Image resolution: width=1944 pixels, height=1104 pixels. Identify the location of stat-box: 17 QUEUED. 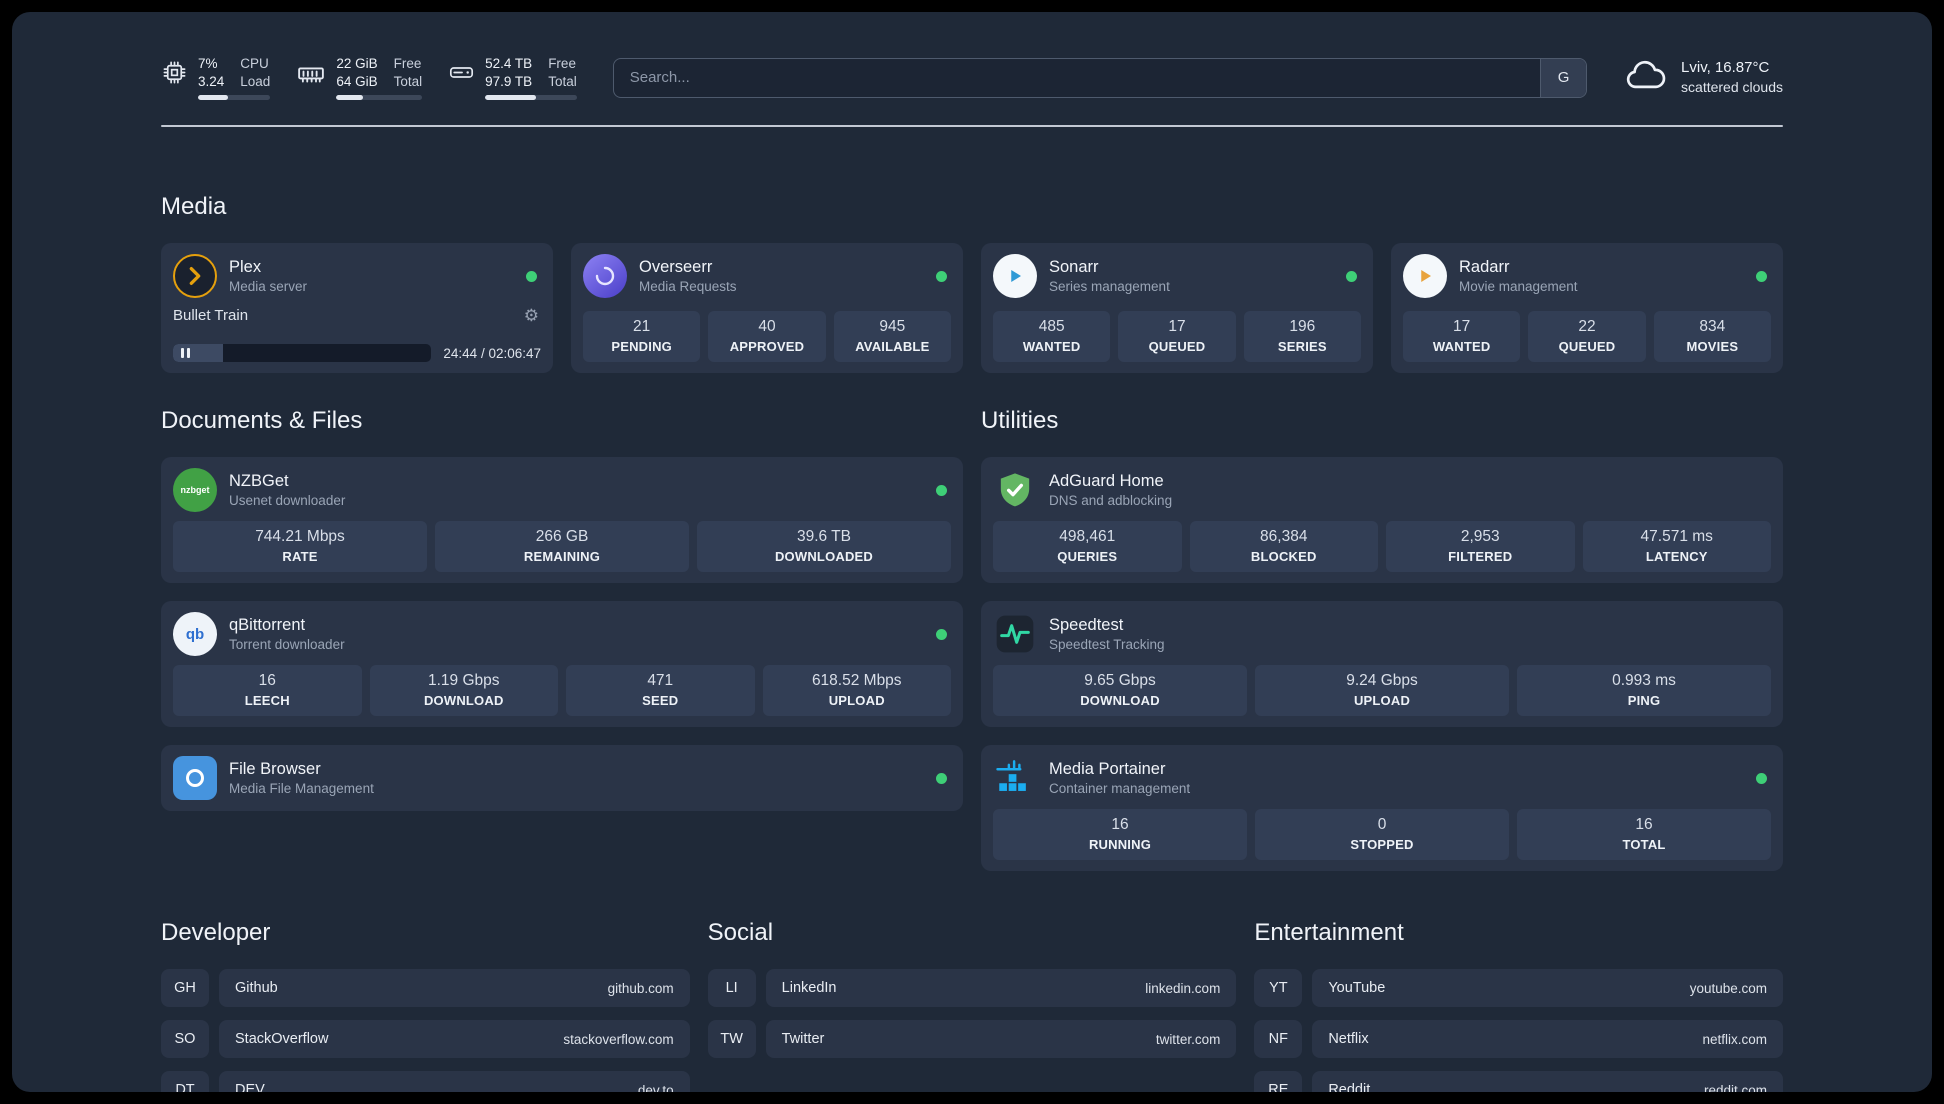
(1177, 336).